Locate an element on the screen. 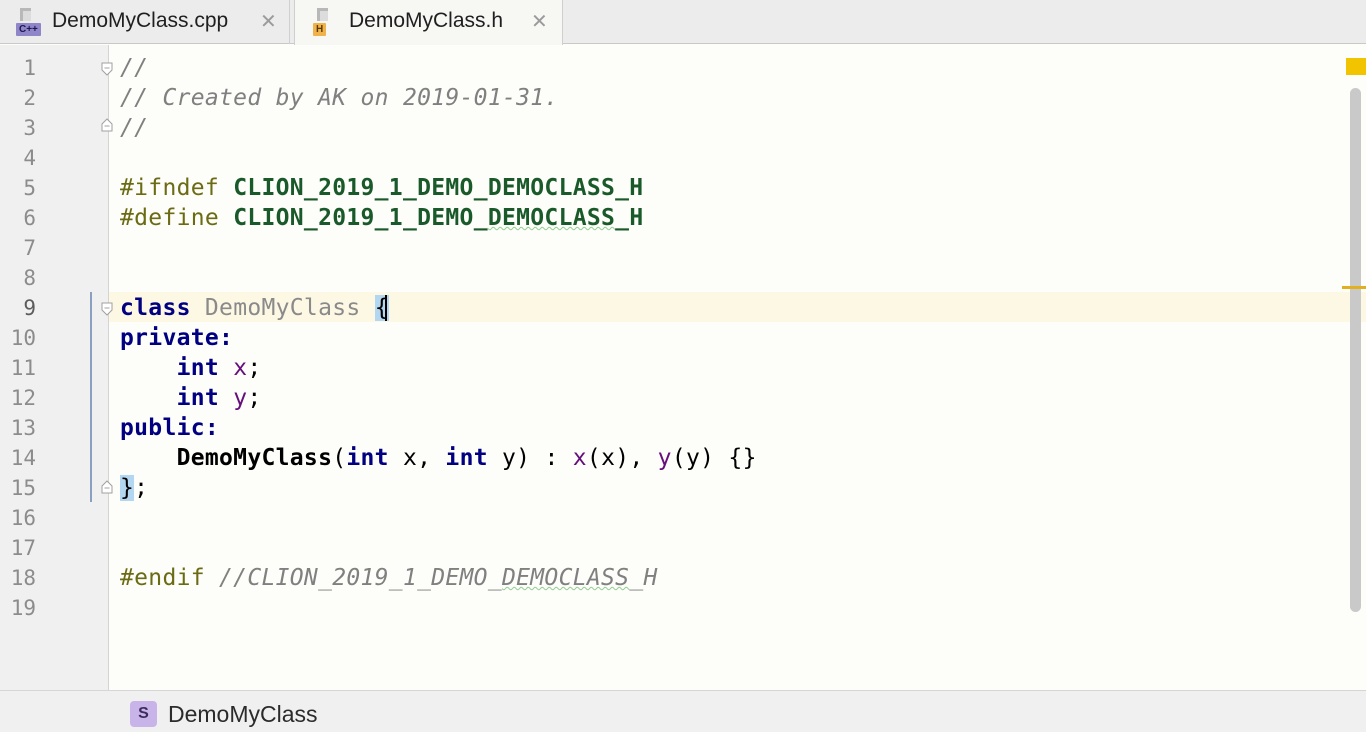 The image size is (1366, 732). constructor-name: DemoMyClass is located at coordinates (254, 458).